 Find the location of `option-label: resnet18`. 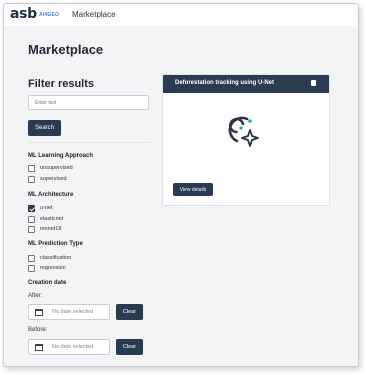

option-label: resnet18 is located at coordinates (51, 229).